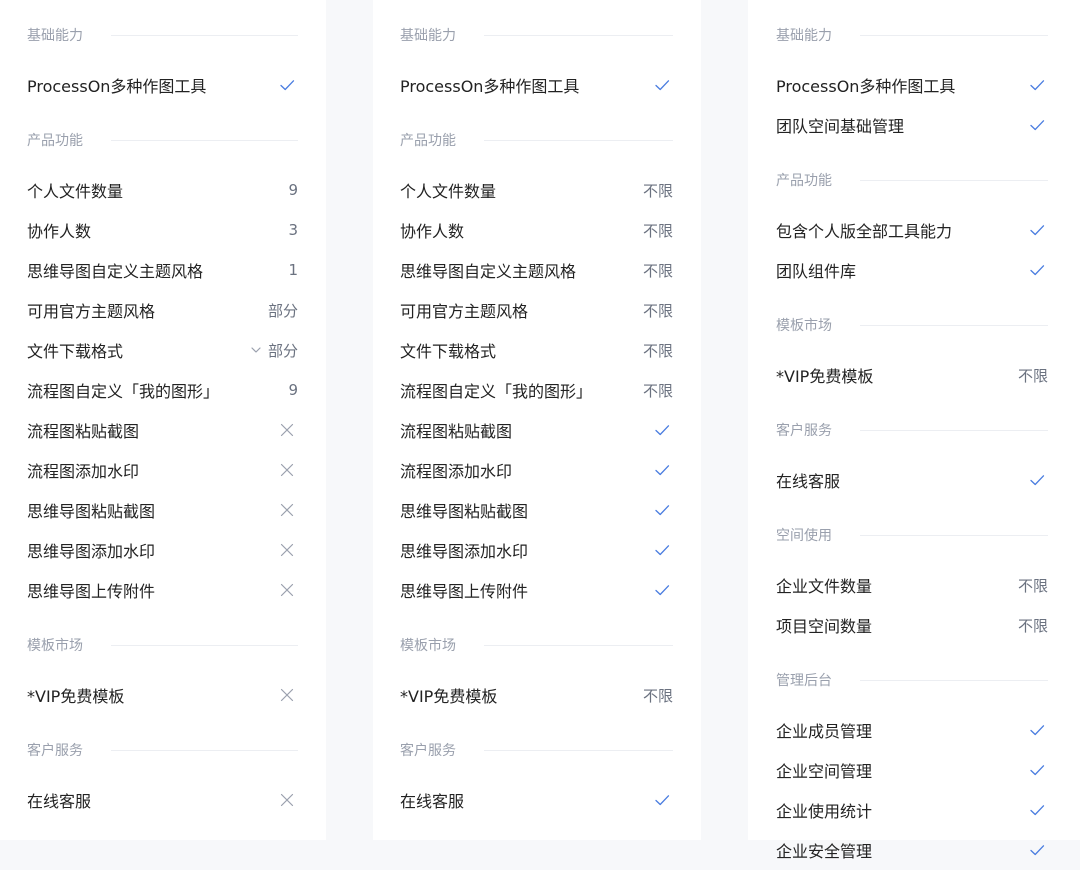 The image size is (1080, 870). I want to click on feature-value: 1, so click(293, 270).